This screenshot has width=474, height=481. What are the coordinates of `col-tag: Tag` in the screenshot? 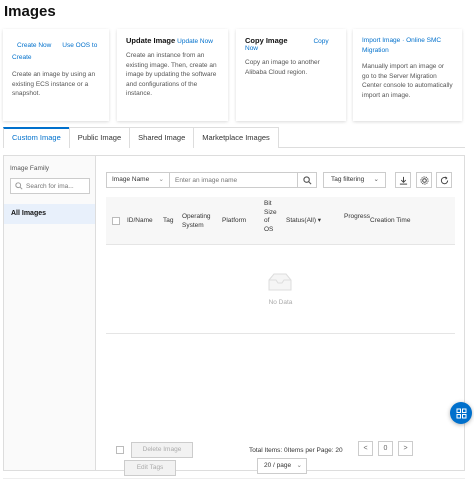 It's located at (168, 220).